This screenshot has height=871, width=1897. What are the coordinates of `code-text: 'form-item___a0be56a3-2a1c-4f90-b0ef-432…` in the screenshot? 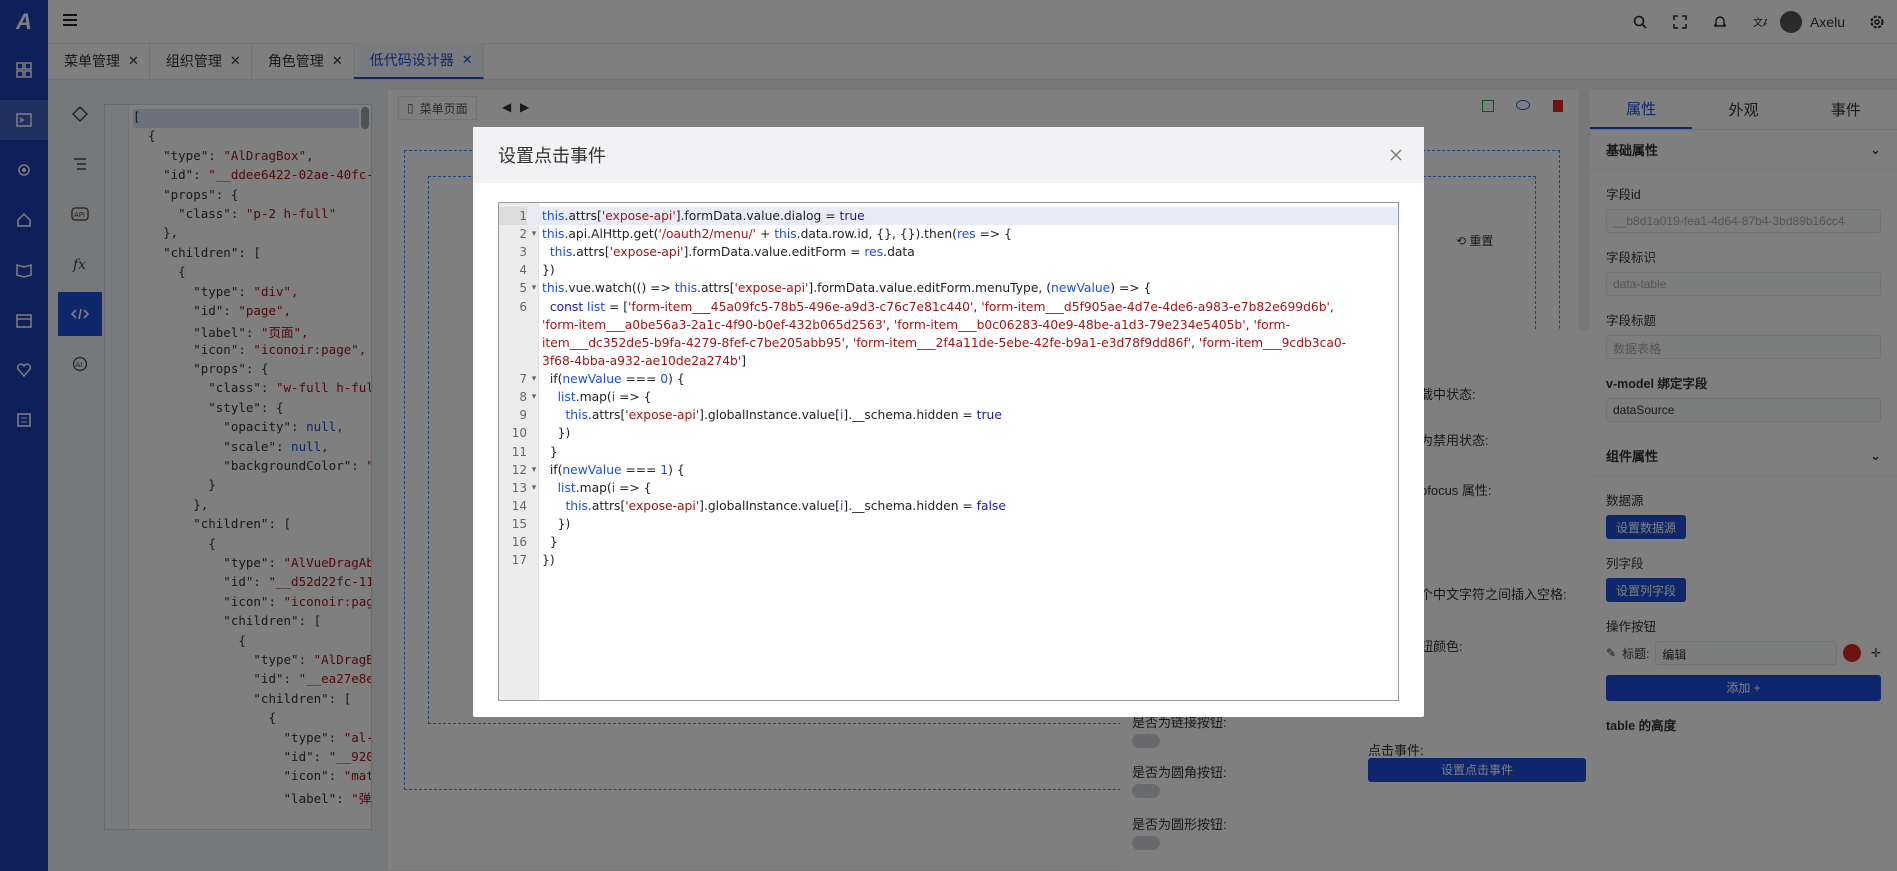 It's located at (916, 324).